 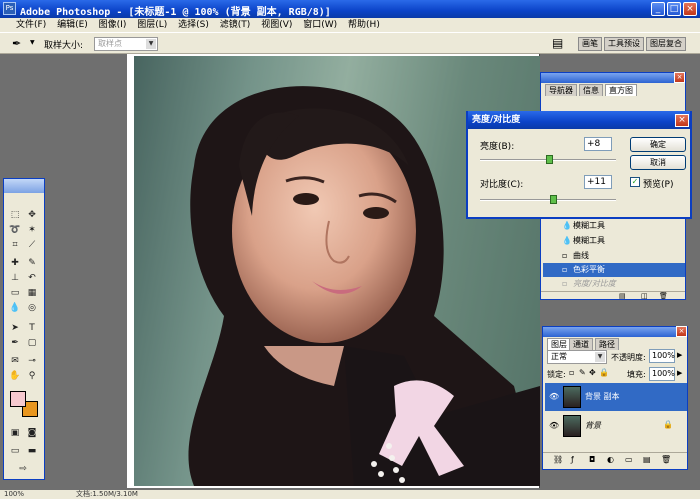 What do you see at coordinates (614, 256) in the screenshot?
I see `history-item: ▫ 曲线` at bounding box center [614, 256].